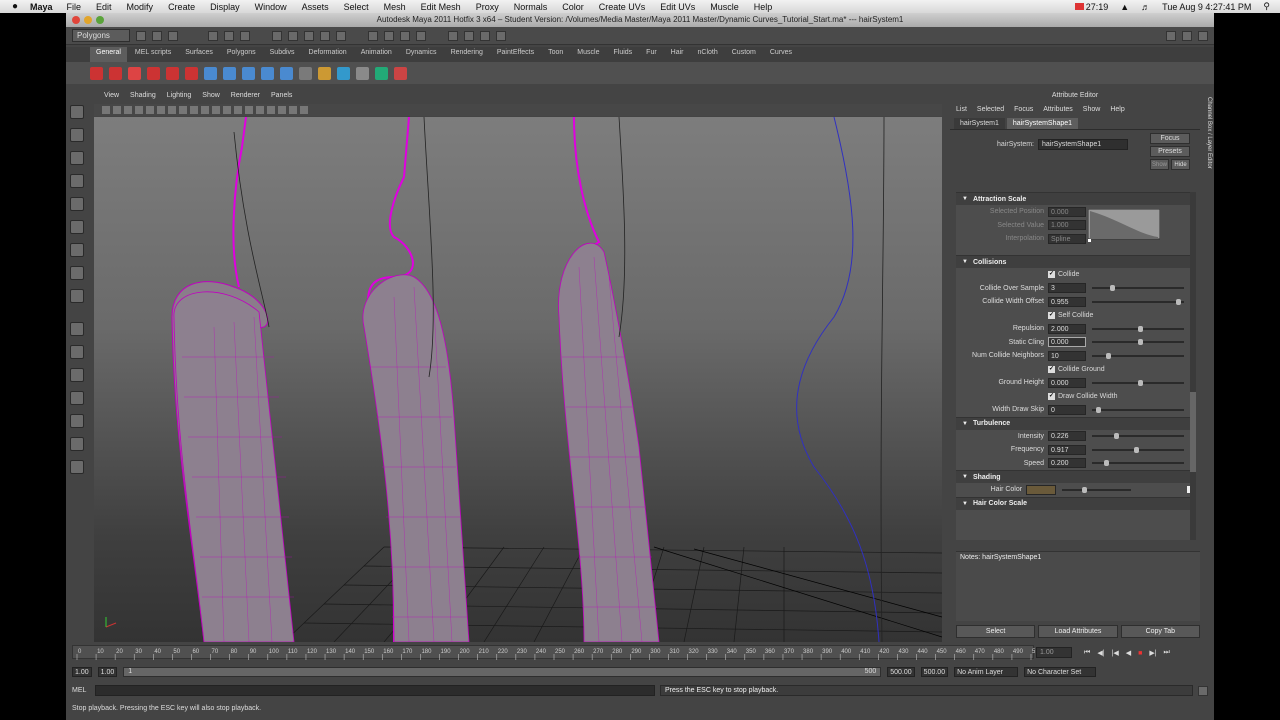 The height and width of the screenshot is (720, 1280). What do you see at coordinates (153, 54) in the screenshot?
I see `shelf-tab-mel-scripts: MEL scripts` at bounding box center [153, 54].